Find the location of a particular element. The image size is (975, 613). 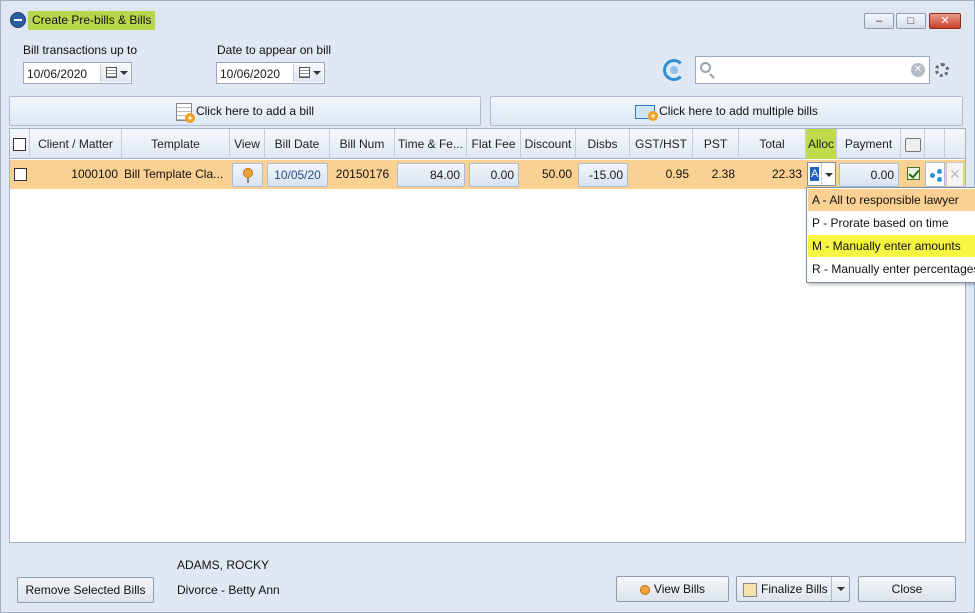

col-share is located at coordinates (935, 144).